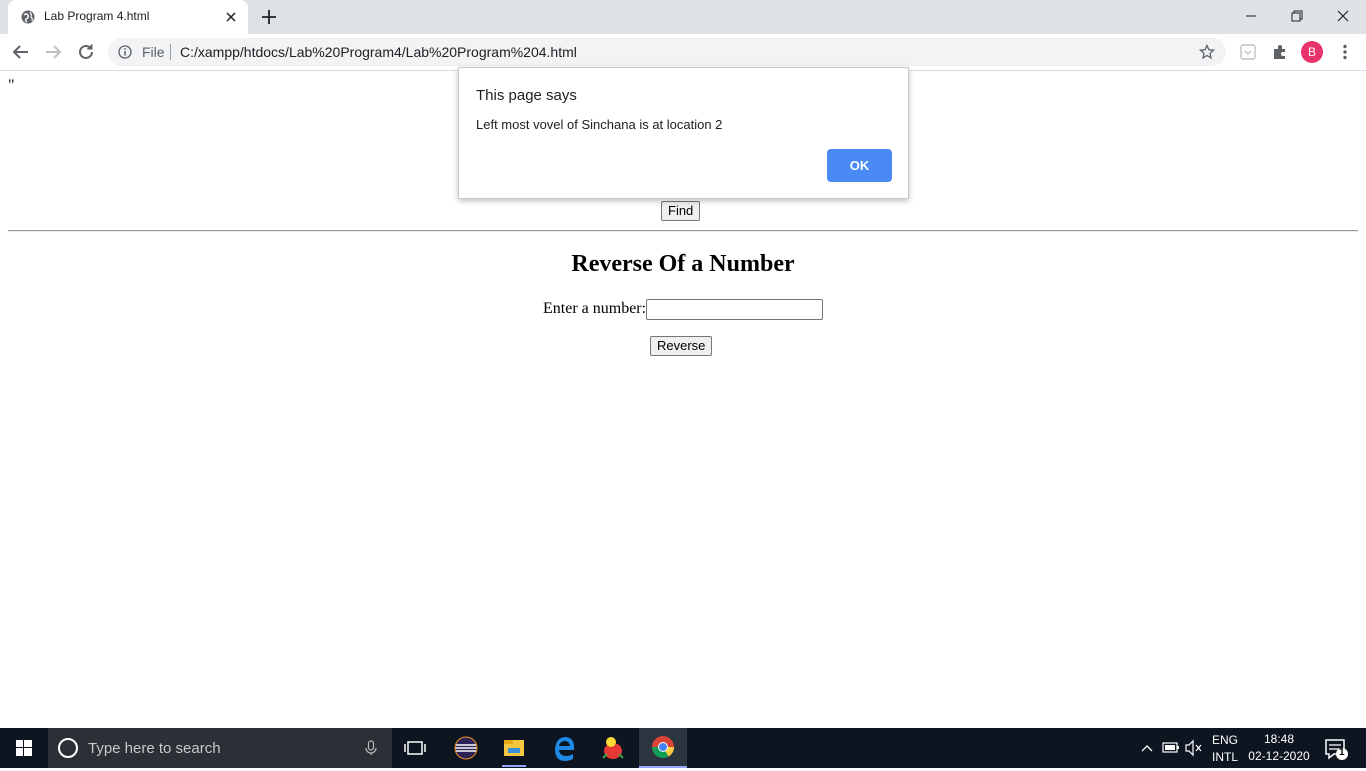 This screenshot has height=771, width=1366. Describe the element at coordinates (1279, 756) in the screenshot. I see `clock-date: 02-12-2020` at that location.